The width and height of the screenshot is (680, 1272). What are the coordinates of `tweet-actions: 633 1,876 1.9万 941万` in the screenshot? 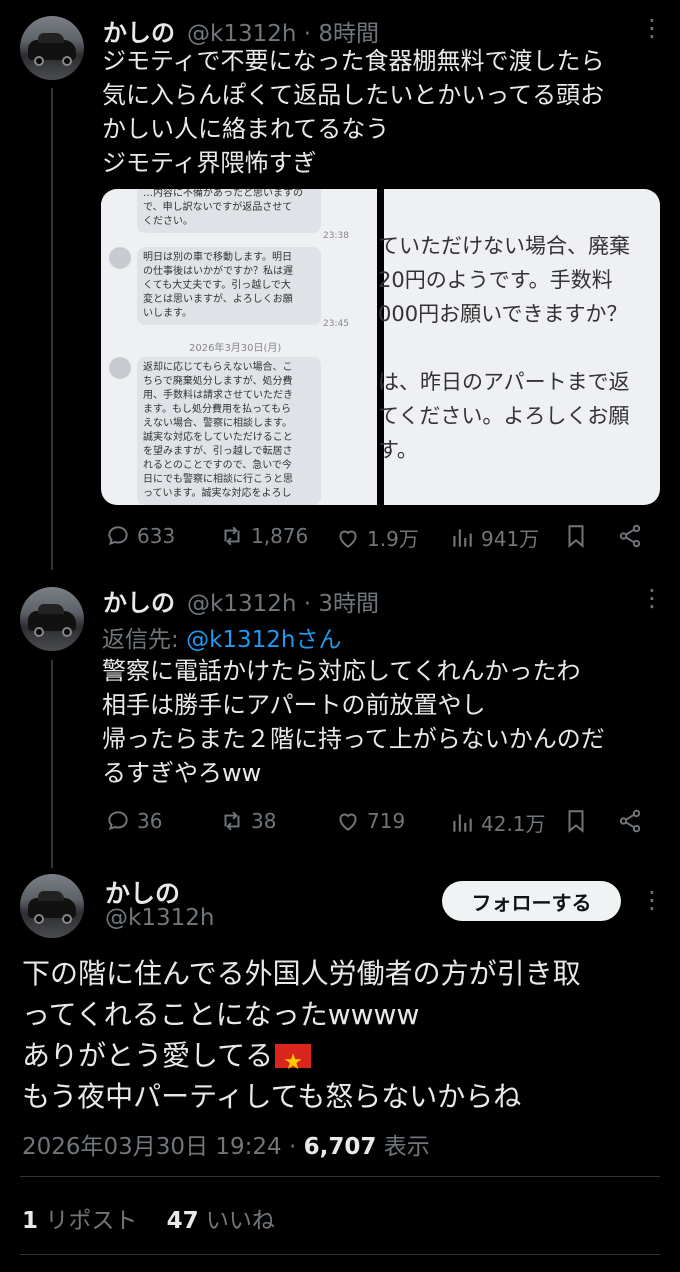 It's located at (381, 538).